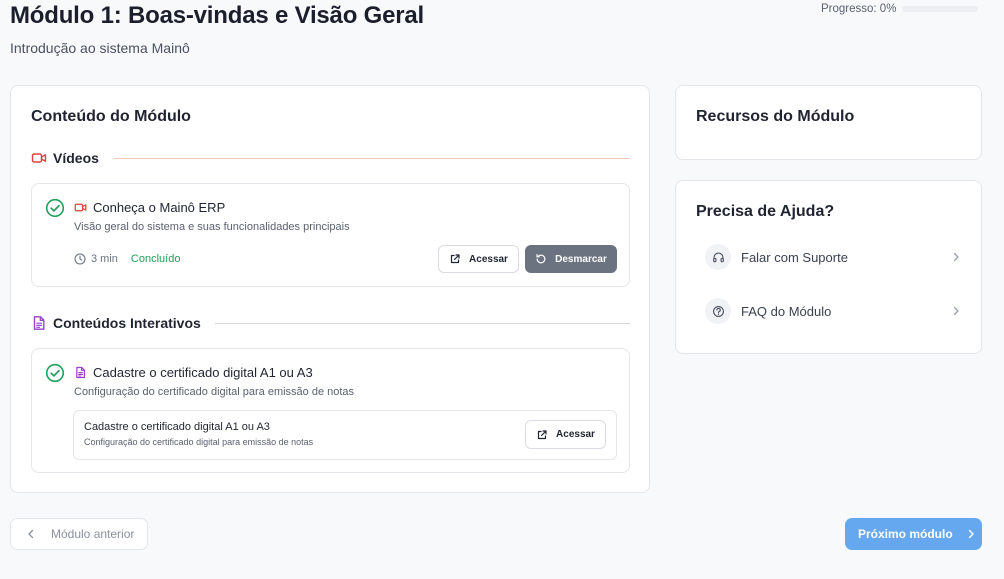 Image resolution: width=1004 pixels, height=579 pixels. Describe the element at coordinates (177, 427) in the screenshot. I see `embed-title: Cadastre o certificado digital A1 ou A3` at that location.